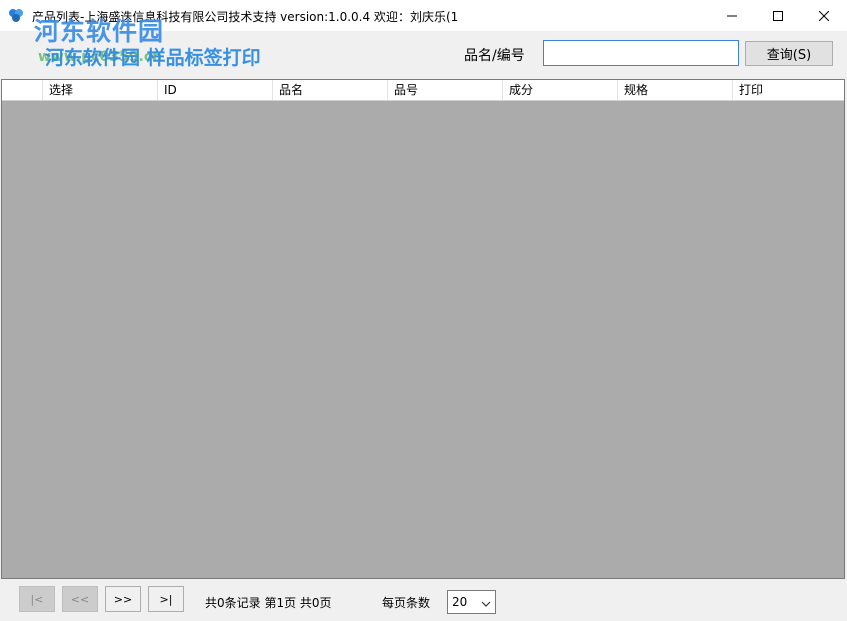 The image size is (847, 621). Describe the element at coordinates (471, 602) in the screenshot. I see `page-size-select: 20` at that location.